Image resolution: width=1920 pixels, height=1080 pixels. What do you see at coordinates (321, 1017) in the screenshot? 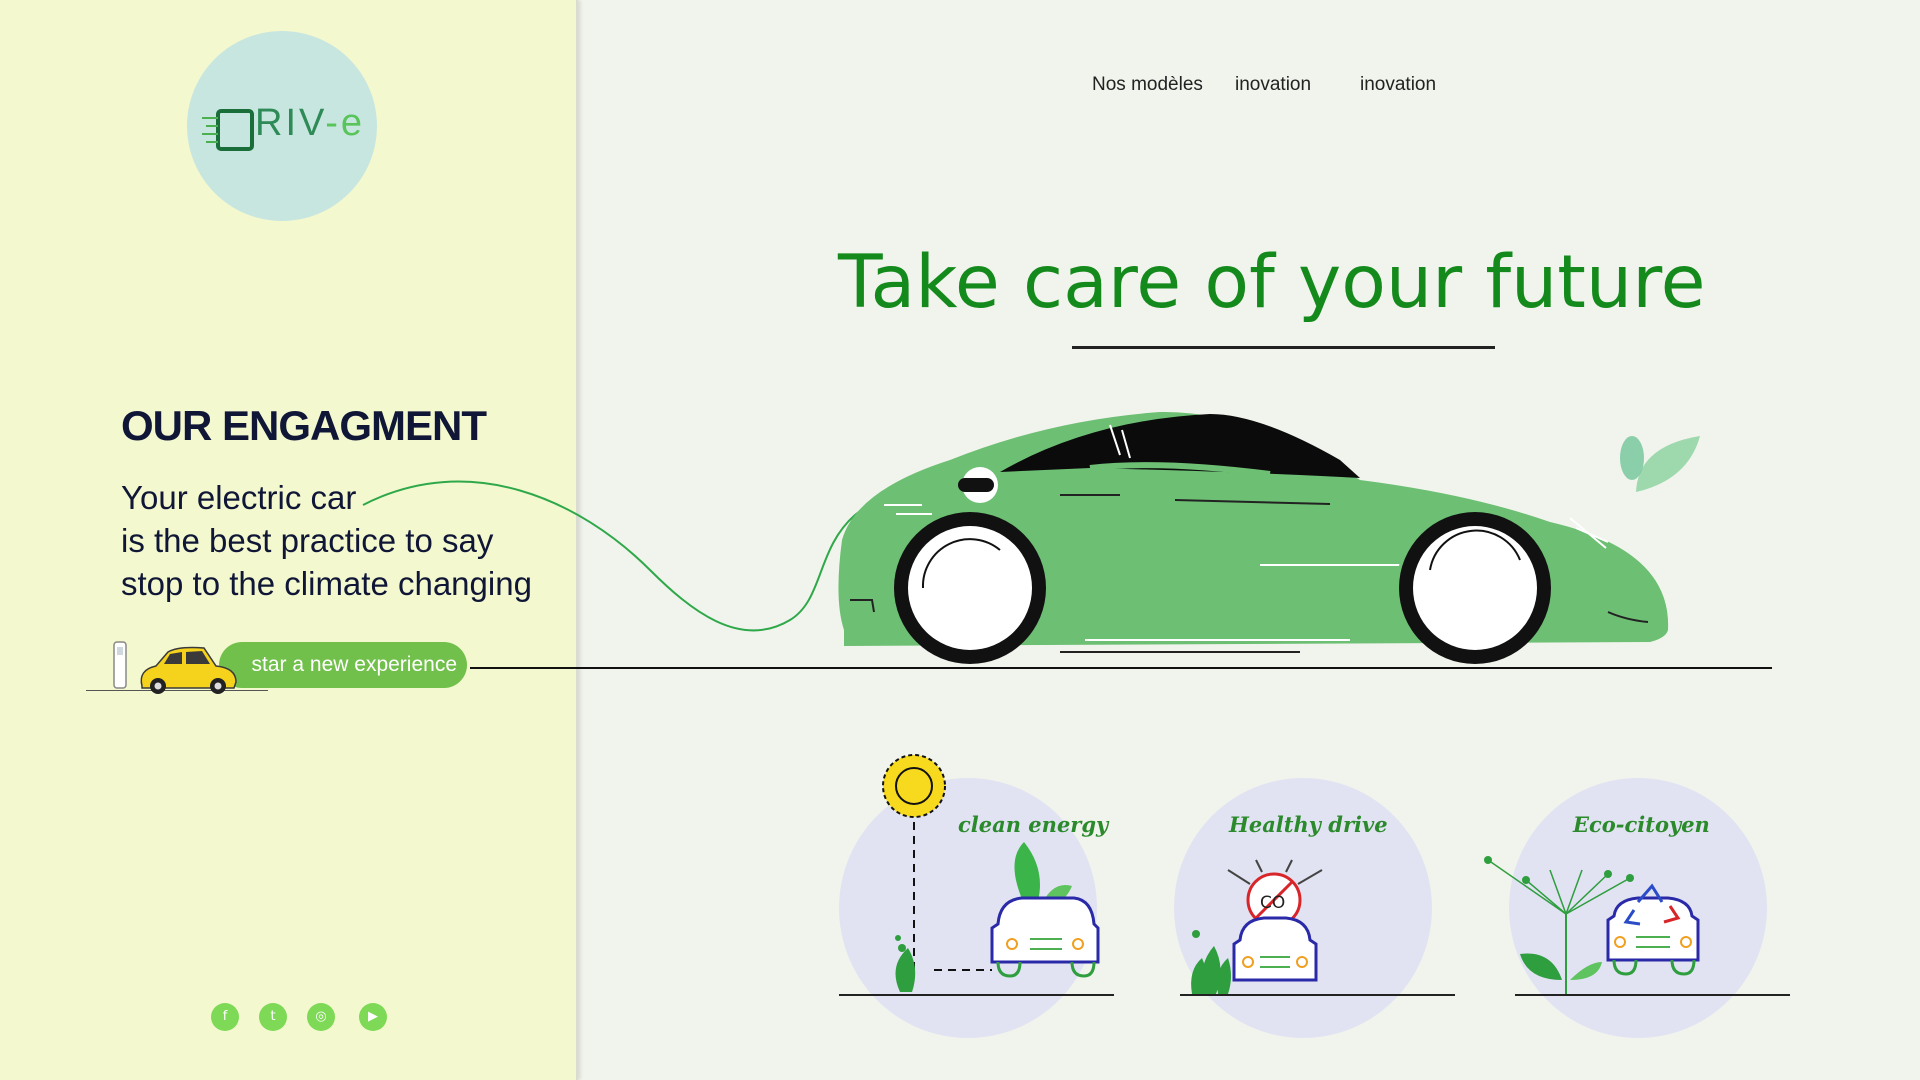
I see `instagram-icon: ◎` at bounding box center [321, 1017].